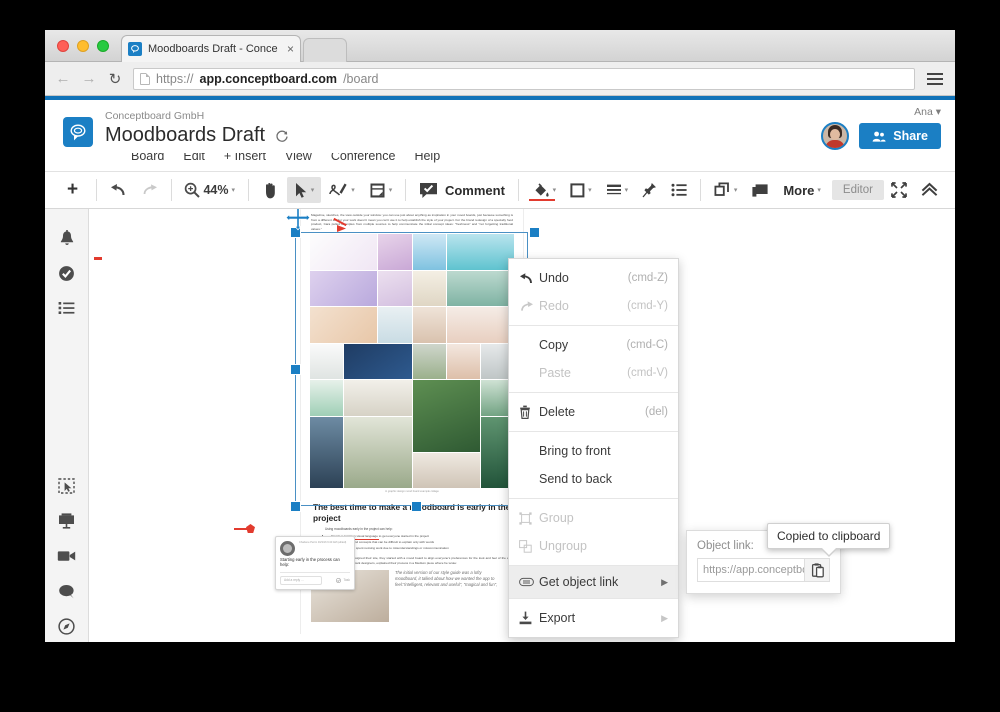  What do you see at coordinates (63, 46) in the screenshot?
I see `close-window-button` at bounding box center [63, 46].